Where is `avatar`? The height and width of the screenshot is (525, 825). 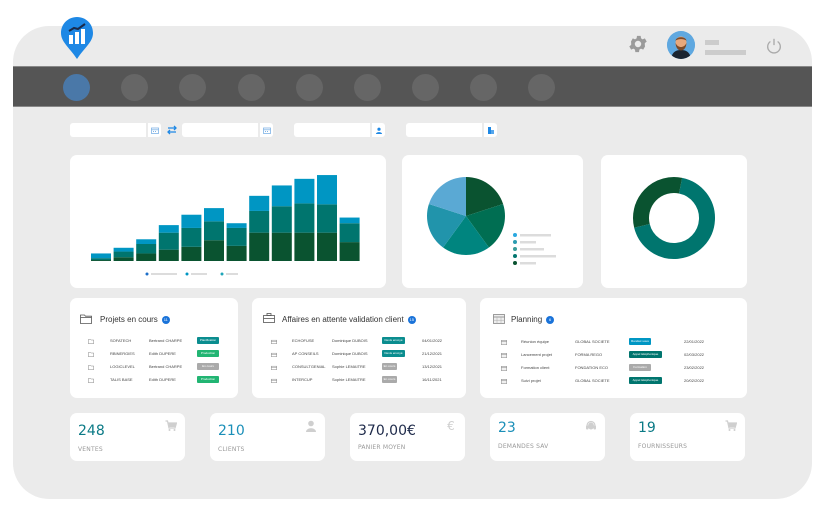
avatar is located at coordinates (681, 45).